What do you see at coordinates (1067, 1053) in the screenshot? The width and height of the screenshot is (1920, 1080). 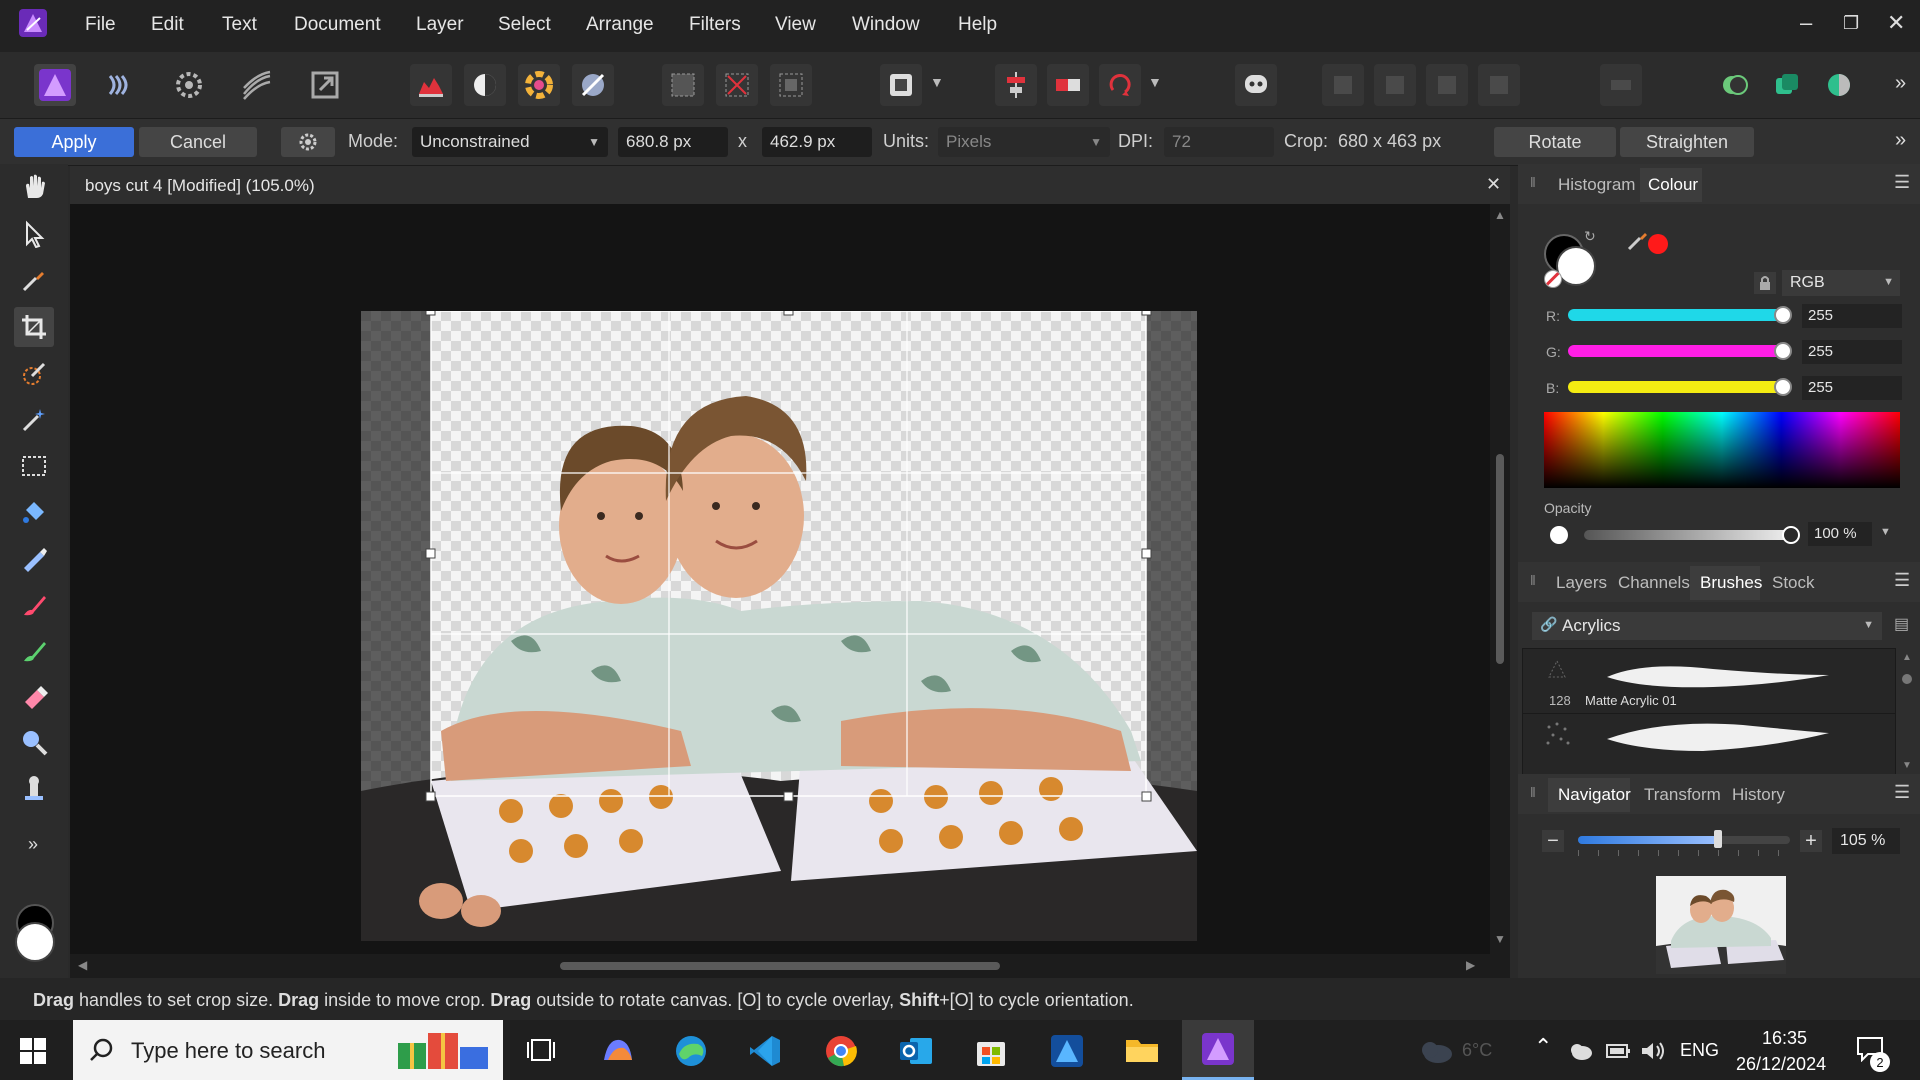 I see `affinity-designer-icon` at bounding box center [1067, 1053].